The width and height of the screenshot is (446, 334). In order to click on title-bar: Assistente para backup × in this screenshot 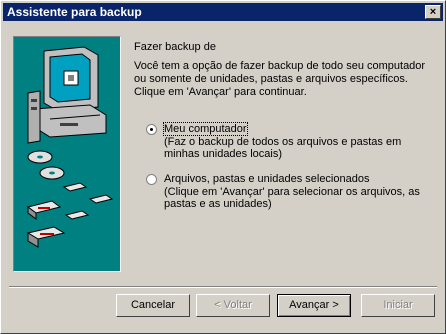, I will do `click(223, 12)`.